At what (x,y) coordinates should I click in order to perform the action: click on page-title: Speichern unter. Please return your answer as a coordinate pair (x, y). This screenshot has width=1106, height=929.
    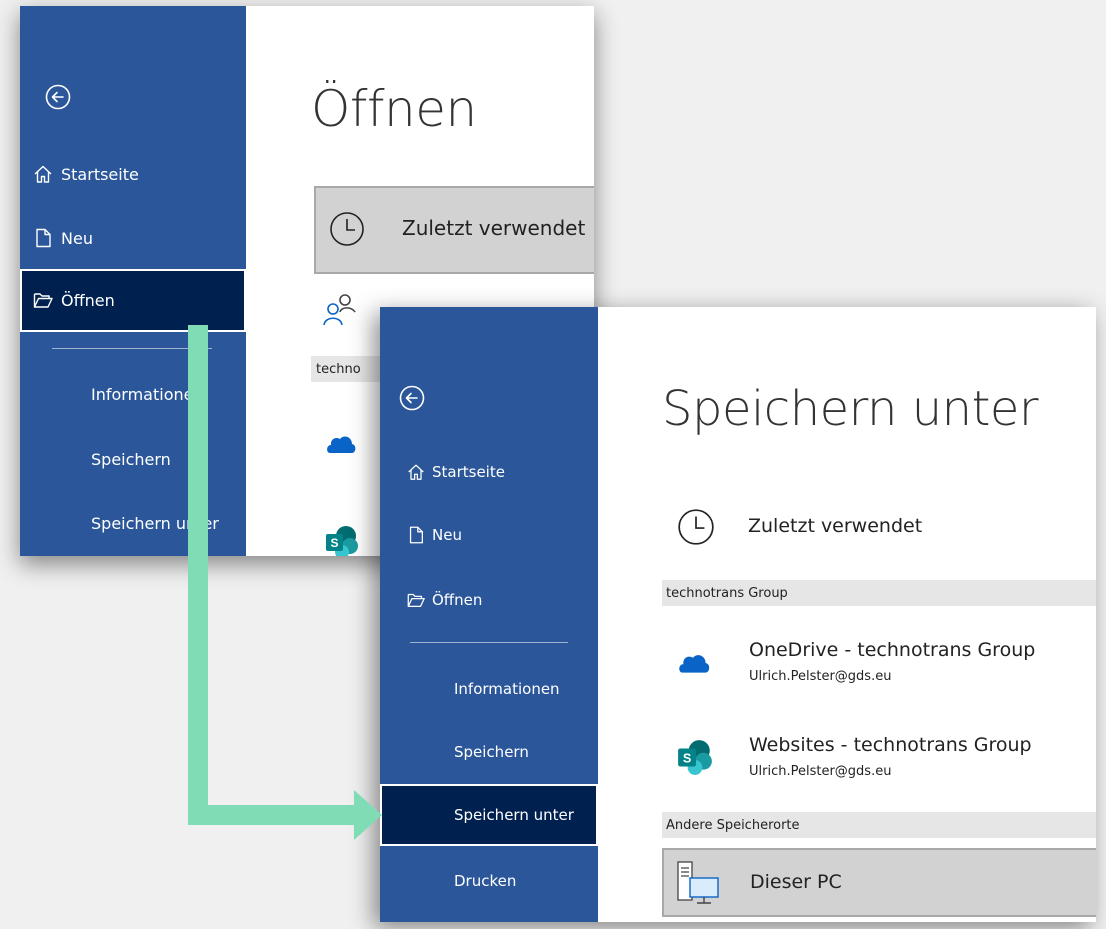
    Looking at the image, I should click on (850, 409).